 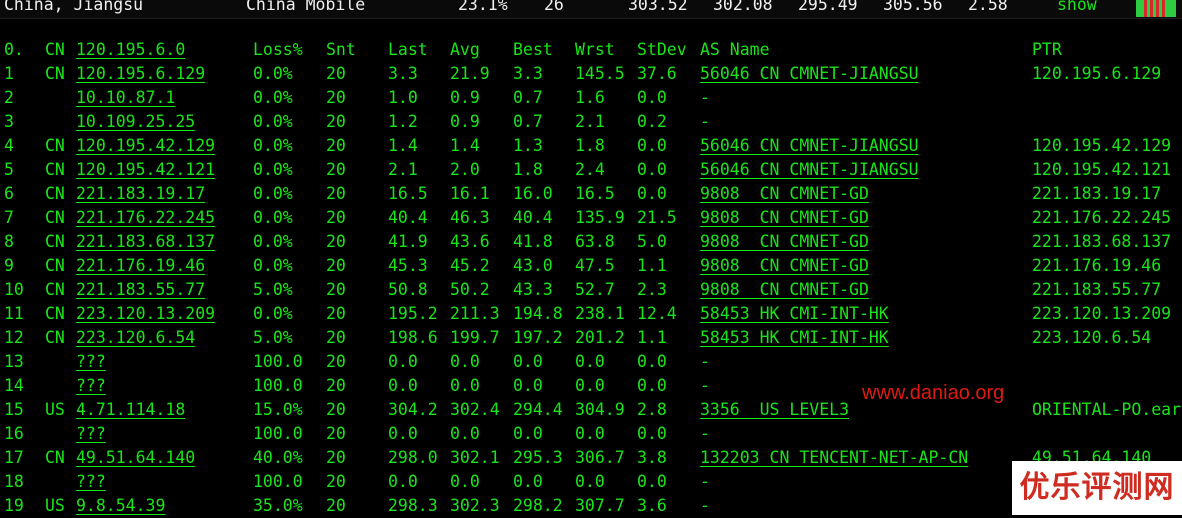 I want to click on cell-last: 40.4, so click(x=408, y=217).